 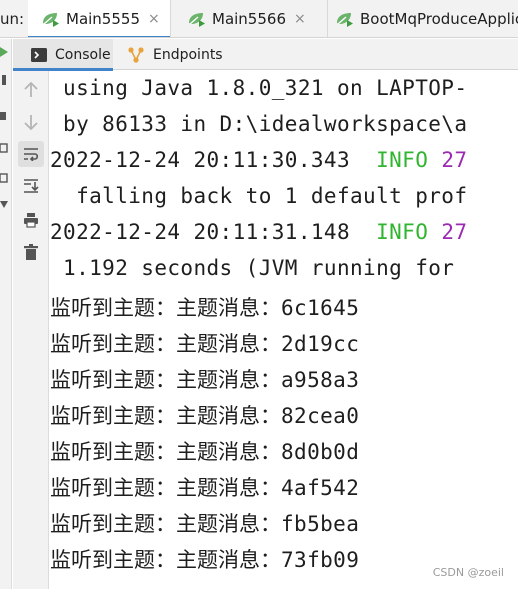 I want to click on console-message-line: 监听到主题：主题消息：73fb09, so click(x=204, y=559).